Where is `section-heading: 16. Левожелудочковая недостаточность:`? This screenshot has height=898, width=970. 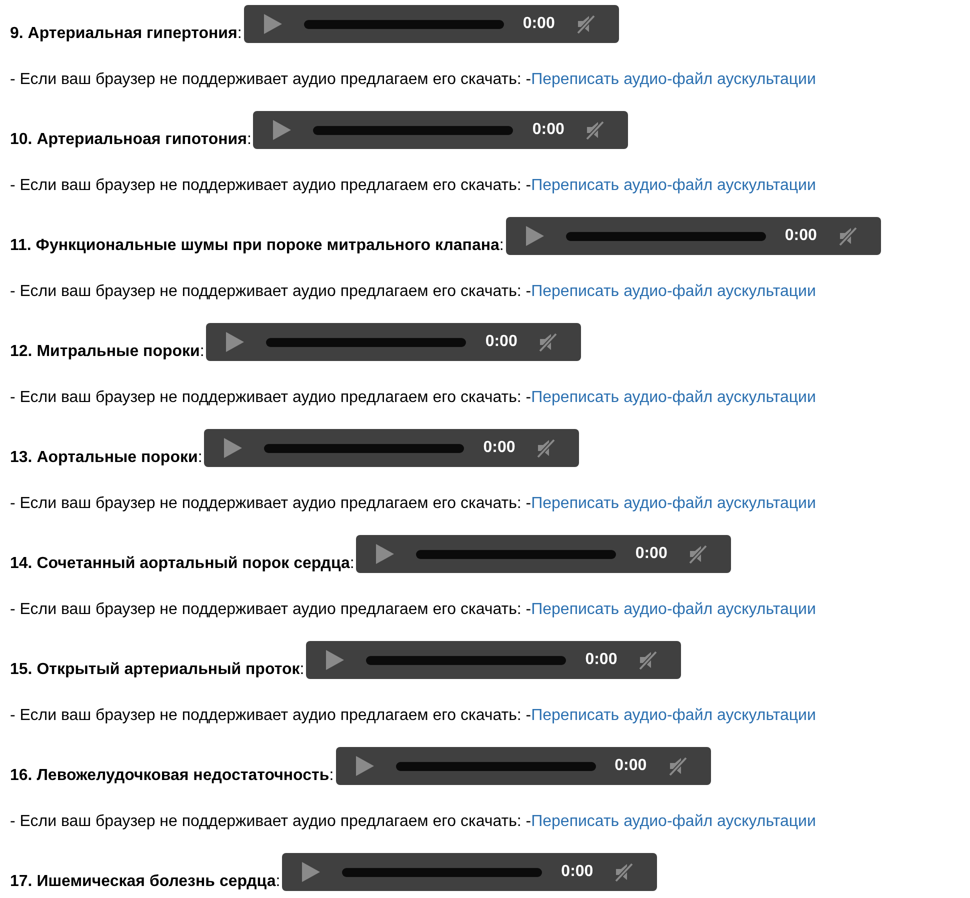
section-heading: 16. Левожелудочковая недостаточность: is located at coordinates (172, 776).